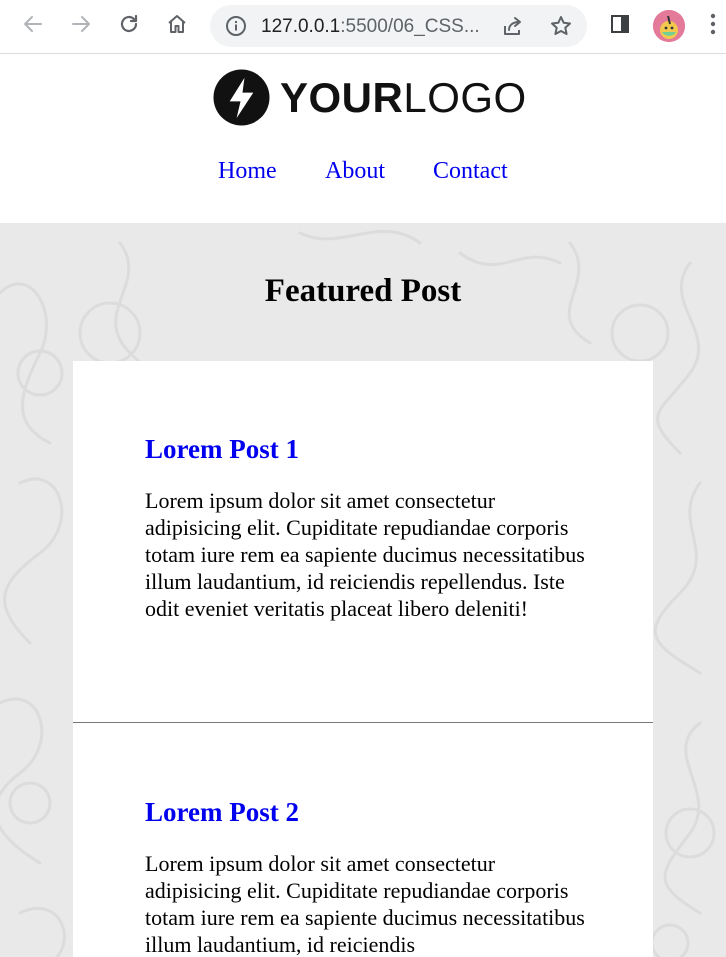 The height and width of the screenshot is (957, 726). Describe the element at coordinates (236, 28) in the screenshot. I see `info-icon` at that location.